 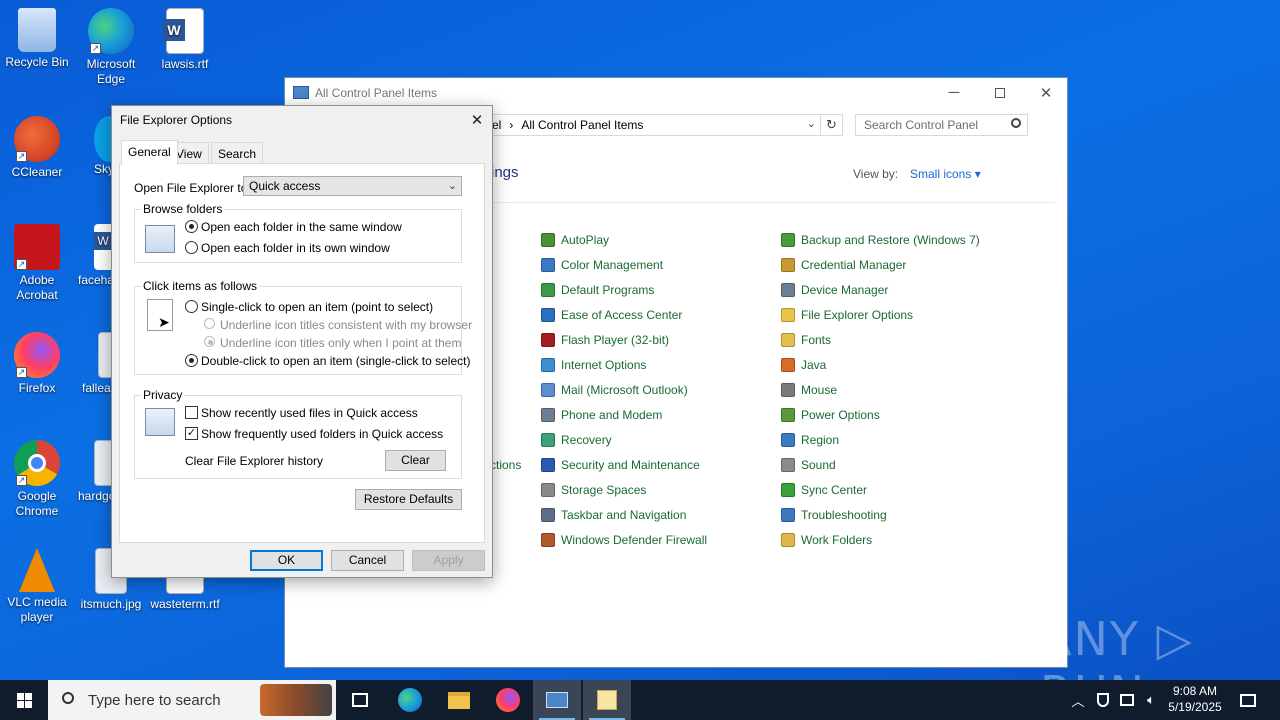 I want to click on browse-own-window-label: Open each folder in its own window, so click(x=295, y=248).